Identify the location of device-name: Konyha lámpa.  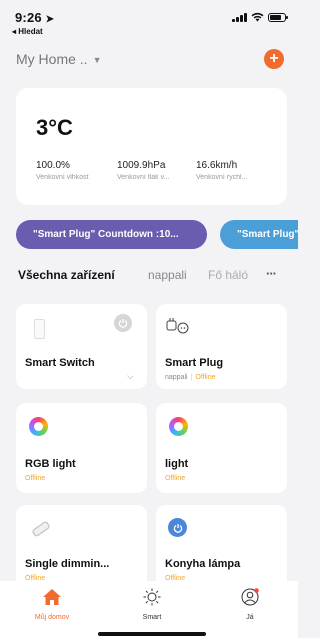
(203, 564).